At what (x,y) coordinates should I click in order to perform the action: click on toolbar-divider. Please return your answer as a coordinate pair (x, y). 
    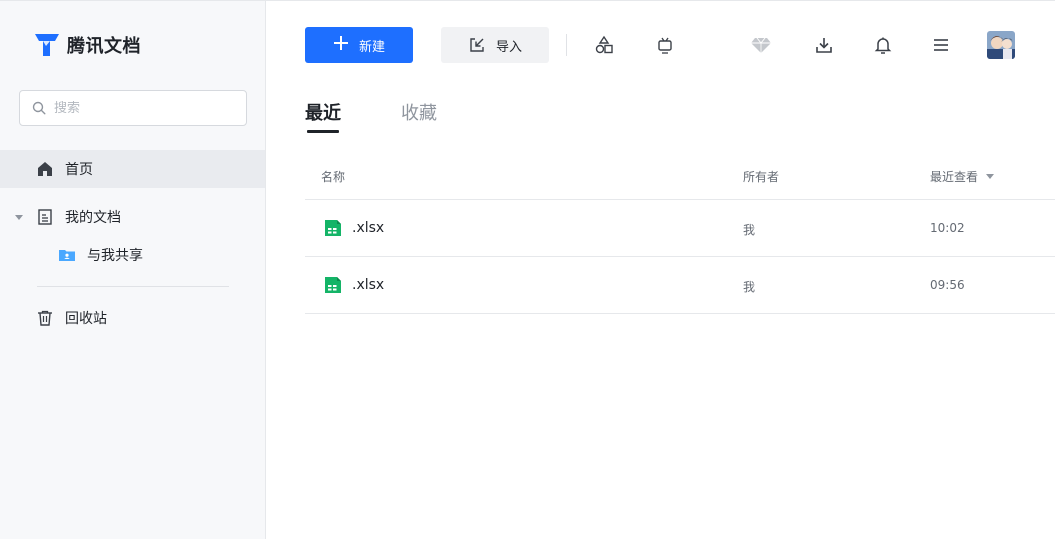
    Looking at the image, I should click on (566, 45).